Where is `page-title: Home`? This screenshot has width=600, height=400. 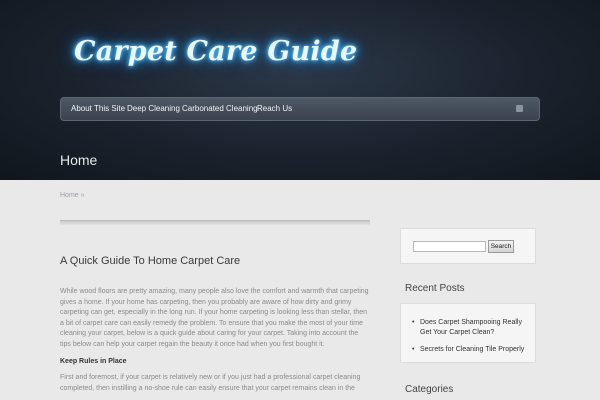
page-title: Home is located at coordinates (79, 160).